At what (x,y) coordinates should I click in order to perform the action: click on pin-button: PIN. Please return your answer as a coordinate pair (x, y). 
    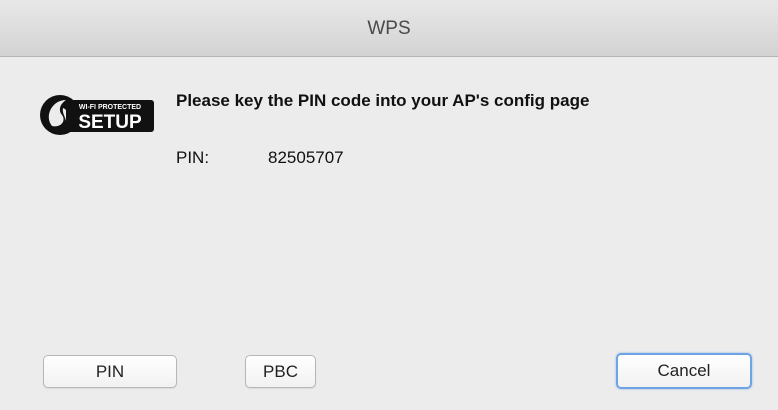
    Looking at the image, I should click on (110, 371).